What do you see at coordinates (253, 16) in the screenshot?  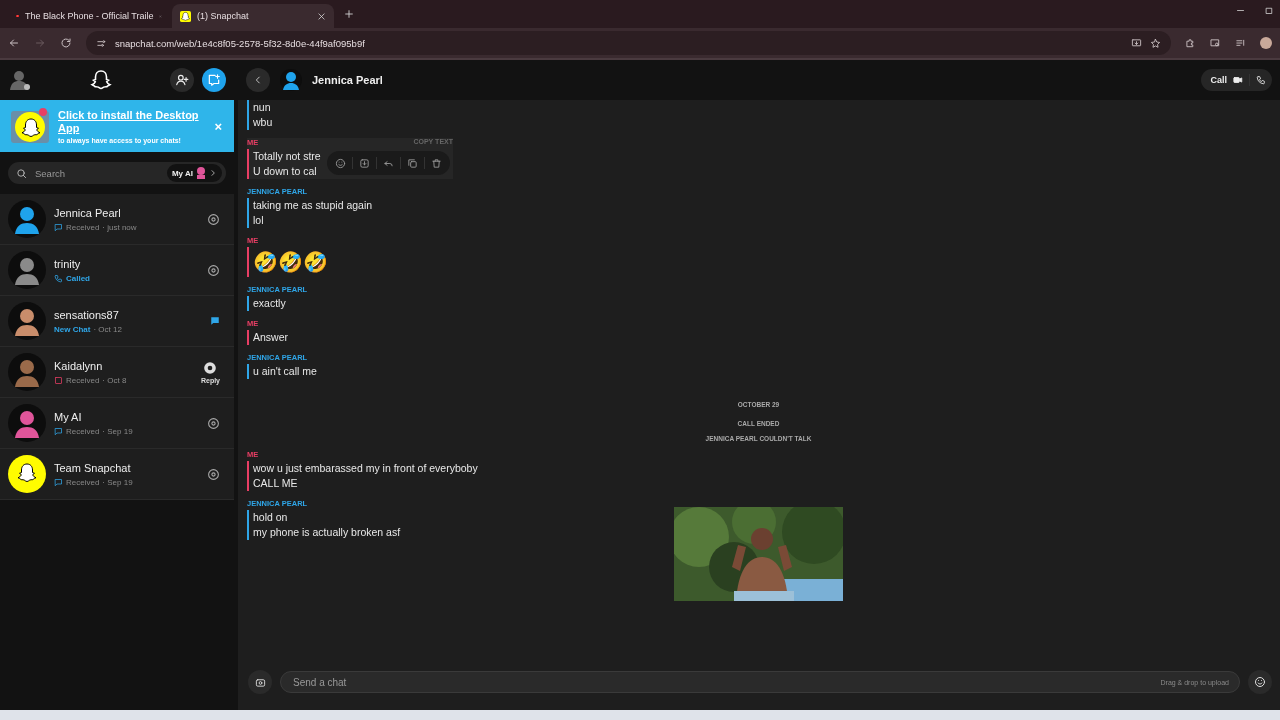 I see `browser-tab: (1) Snapchat` at bounding box center [253, 16].